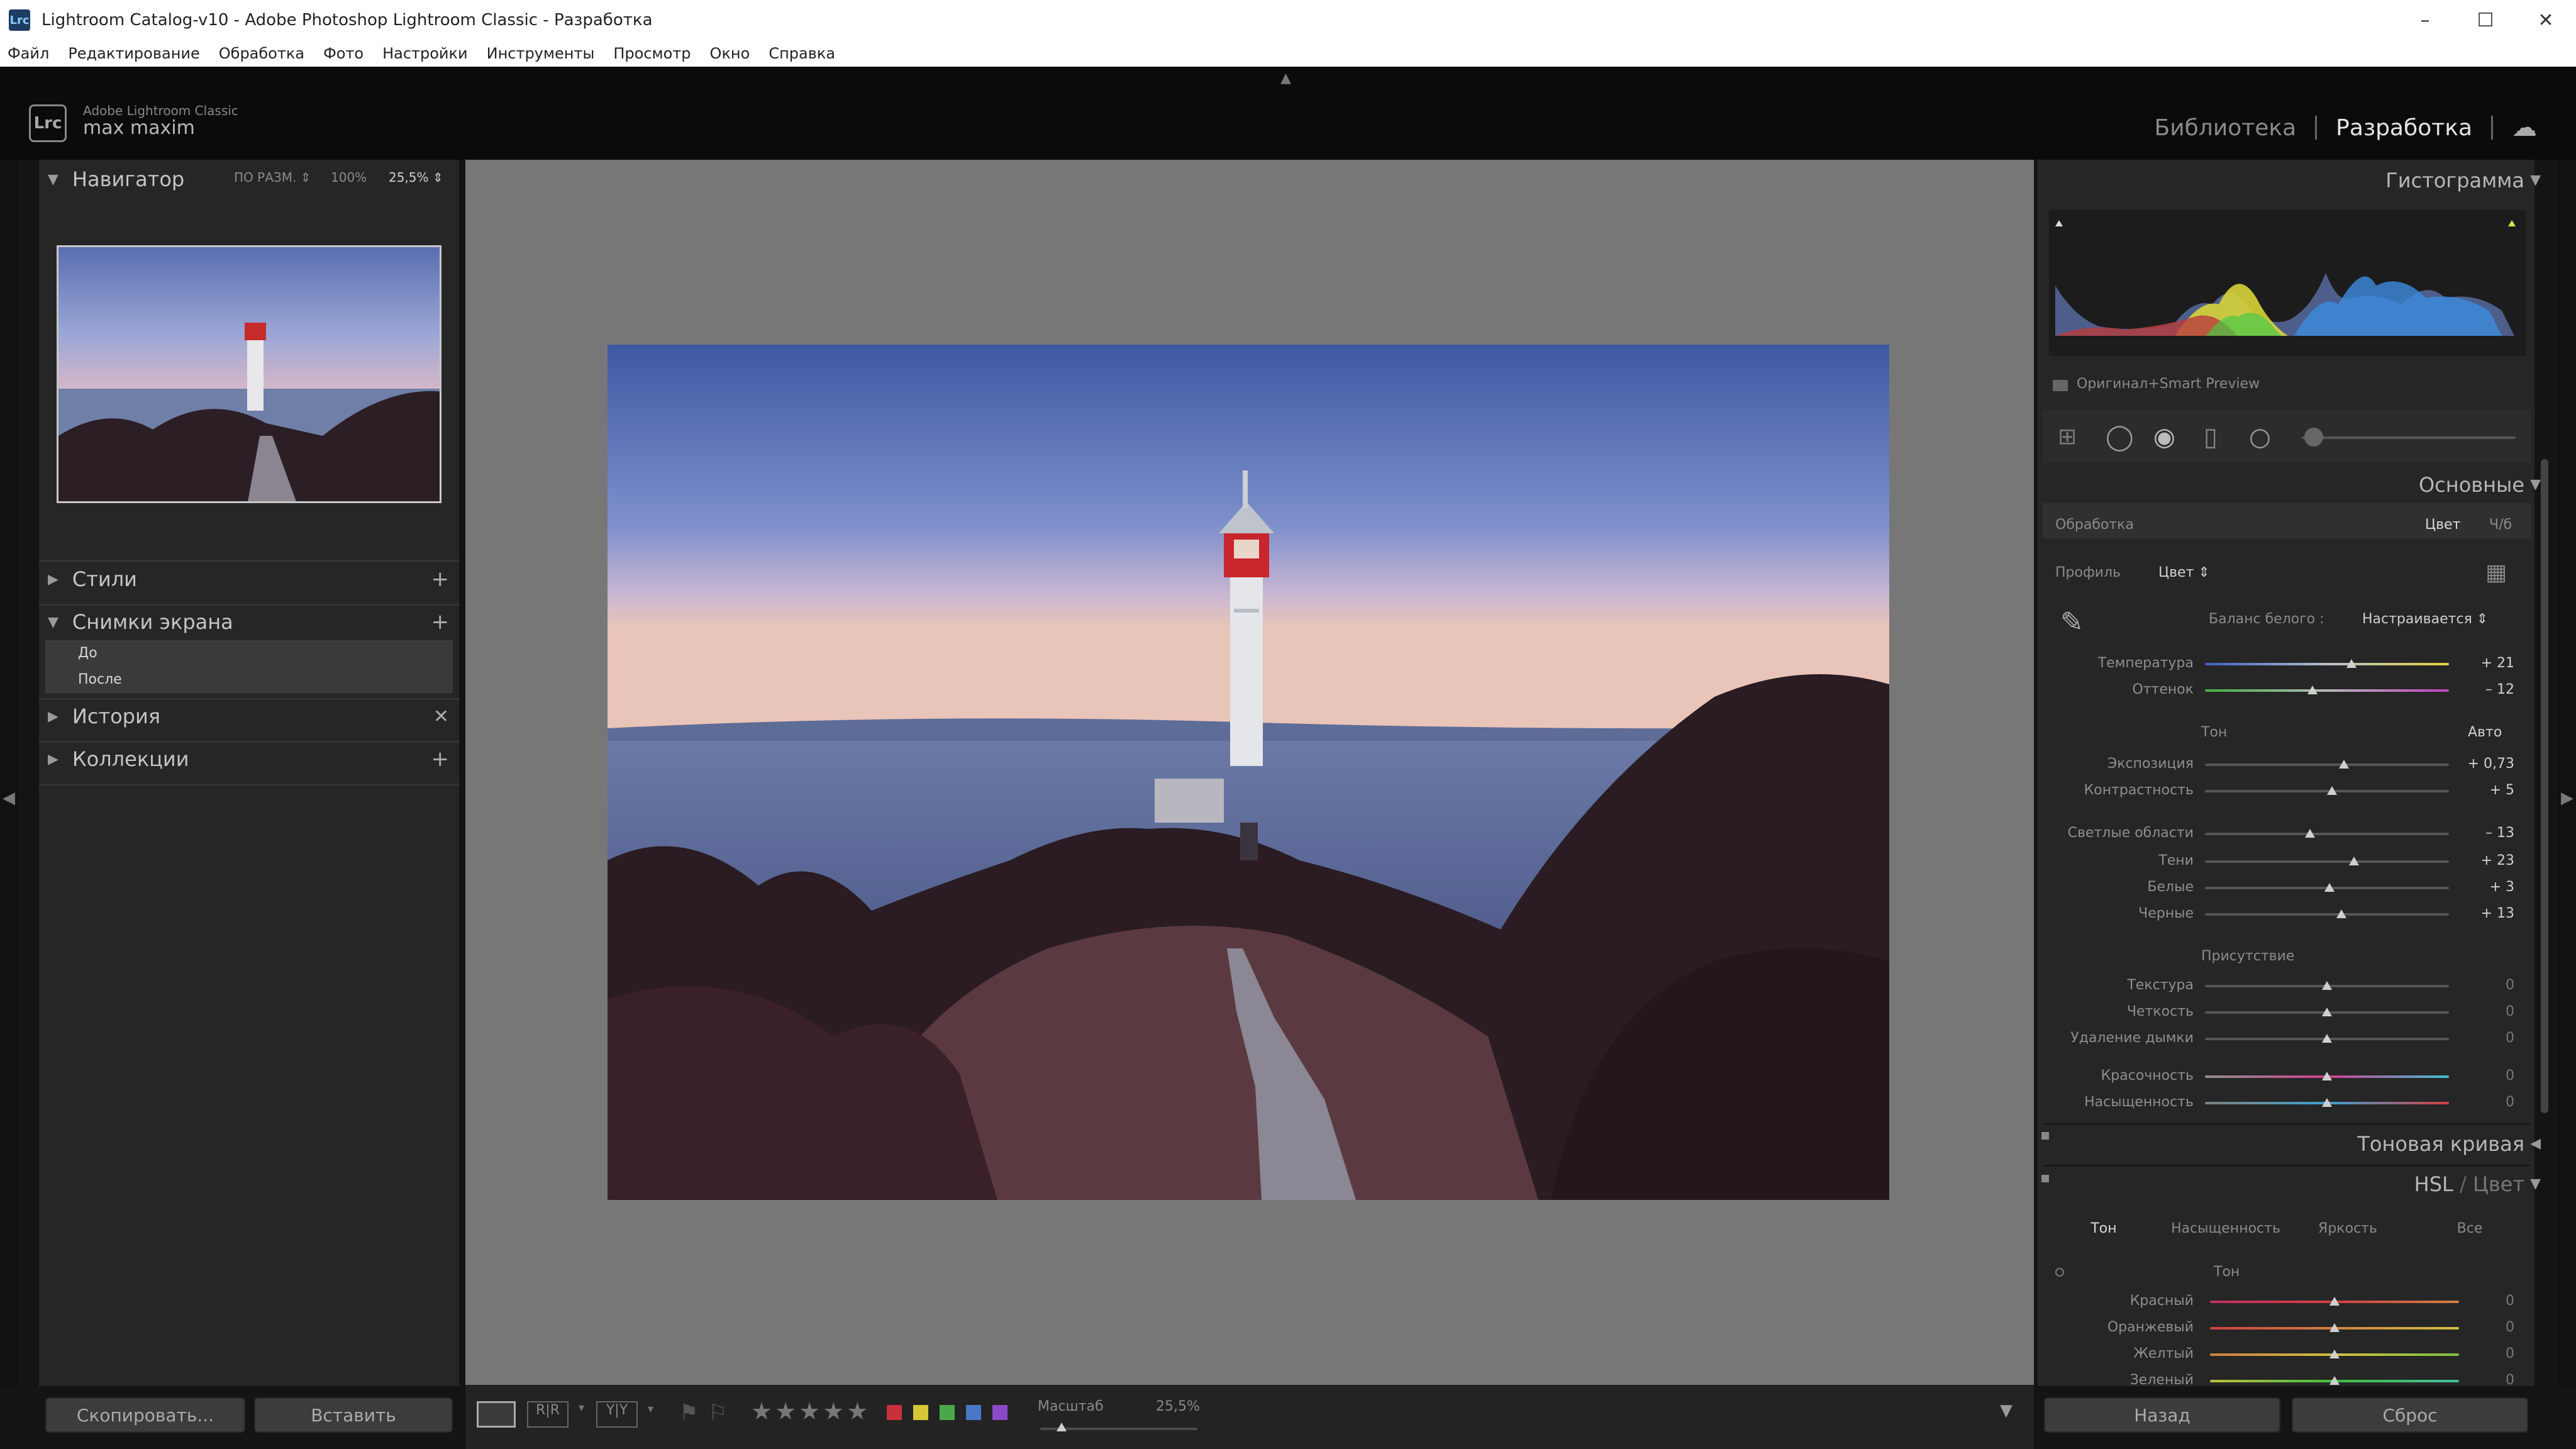 Image resolution: width=2576 pixels, height=1449 pixels. Describe the element at coordinates (2442, 525) in the screenshot. I see `treatment-color-option: Цвет` at that location.